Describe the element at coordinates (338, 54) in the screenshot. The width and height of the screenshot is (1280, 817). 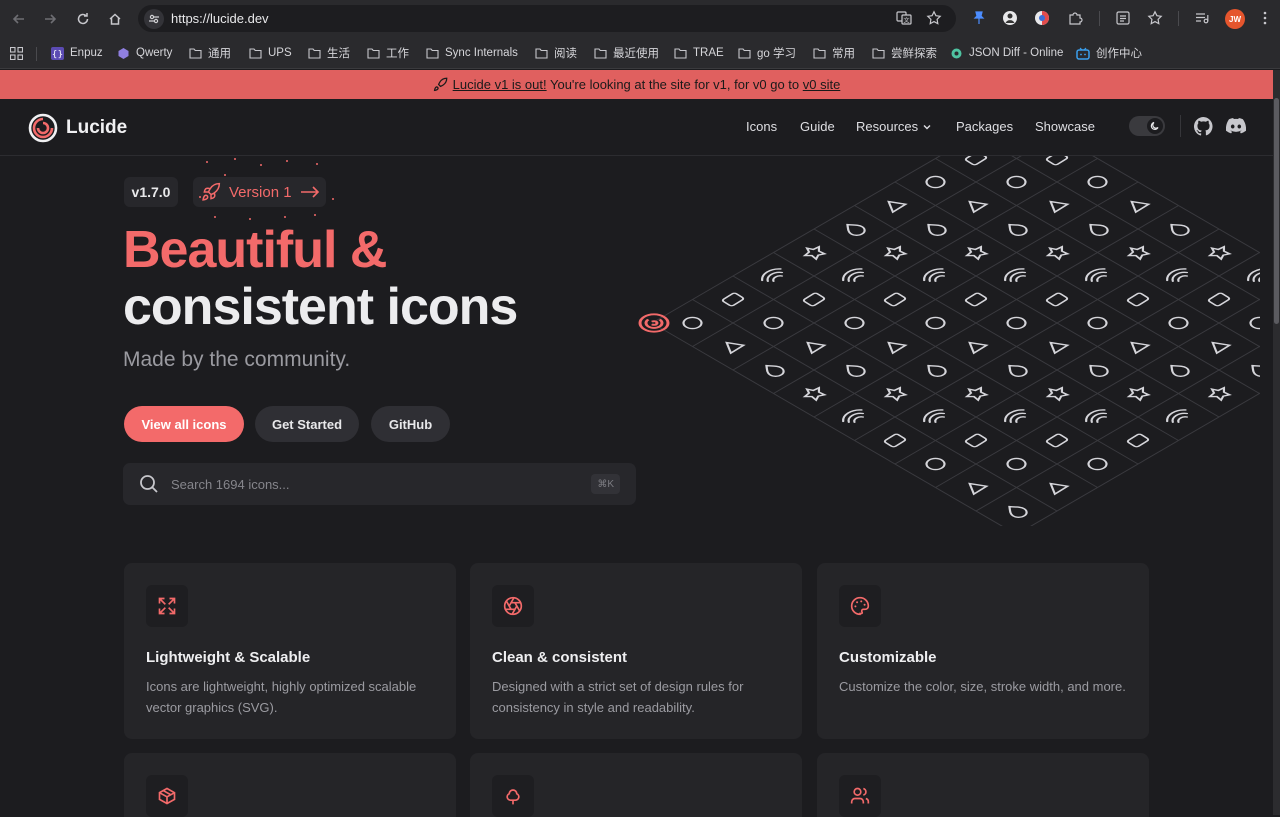
I see `bookmark-label: 生活` at that location.